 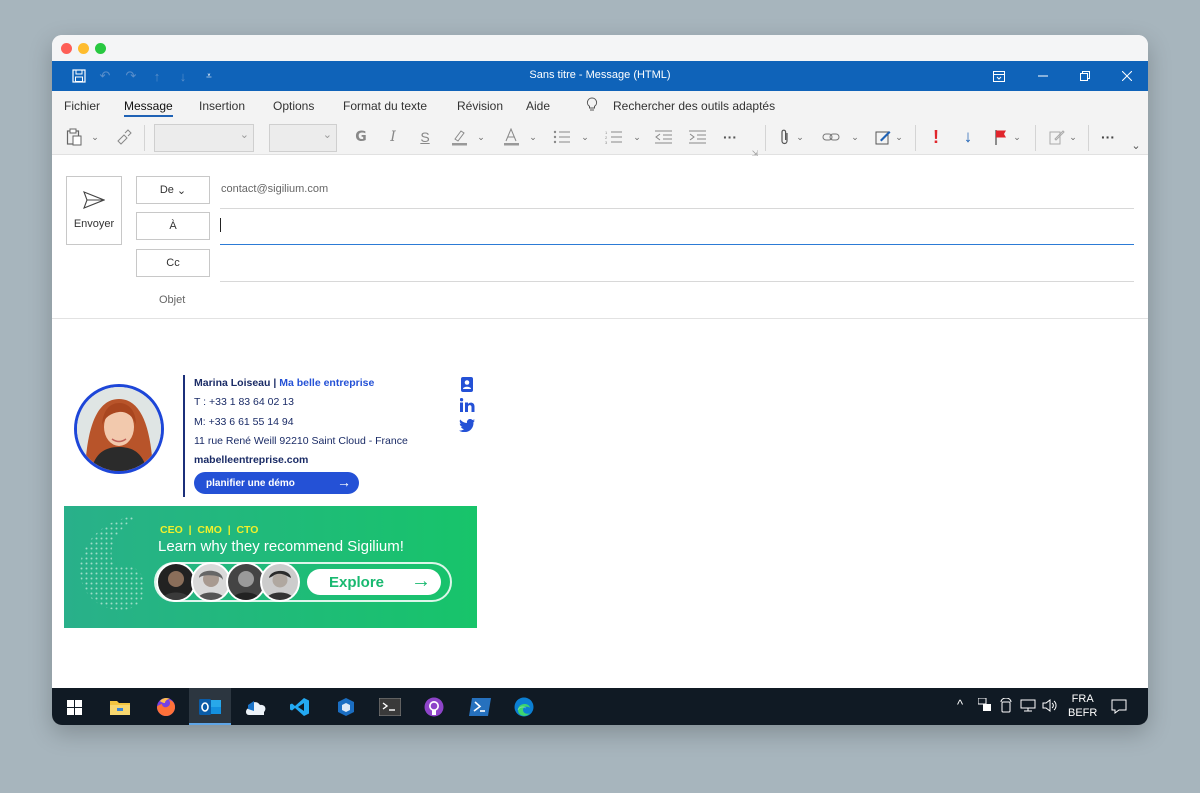 What do you see at coordinates (459, 137) in the screenshot?
I see `highlight-icon` at bounding box center [459, 137].